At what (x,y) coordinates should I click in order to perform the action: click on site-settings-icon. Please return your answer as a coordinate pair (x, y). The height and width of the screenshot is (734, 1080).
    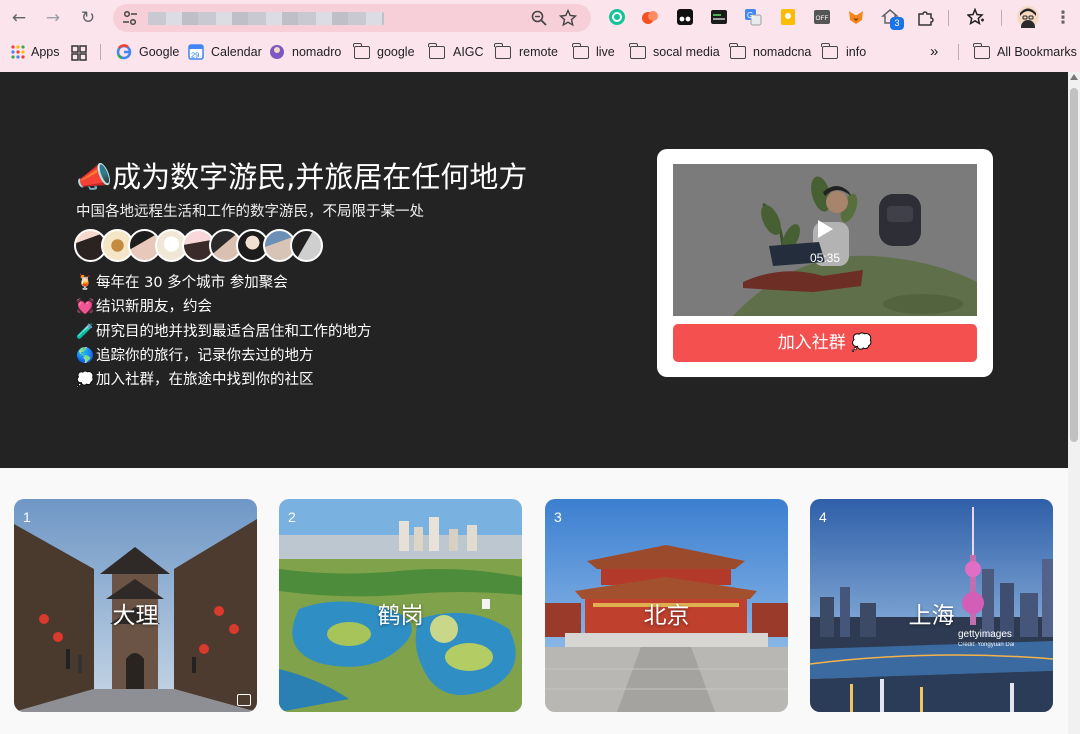
    Looking at the image, I should click on (130, 18).